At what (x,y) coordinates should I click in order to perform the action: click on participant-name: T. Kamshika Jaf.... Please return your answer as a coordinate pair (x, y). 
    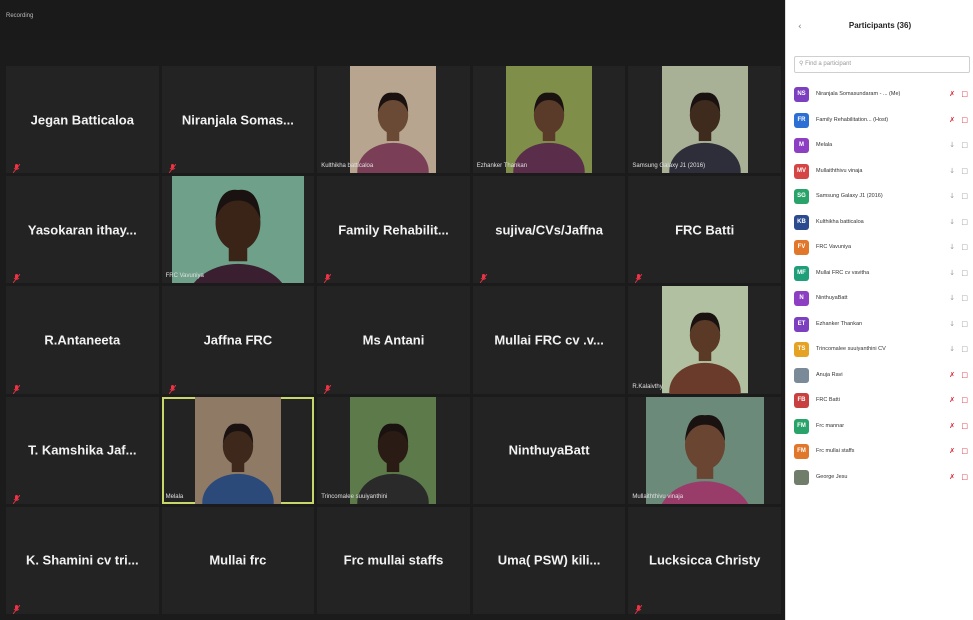
    Looking at the image, I should click on (82, 450).